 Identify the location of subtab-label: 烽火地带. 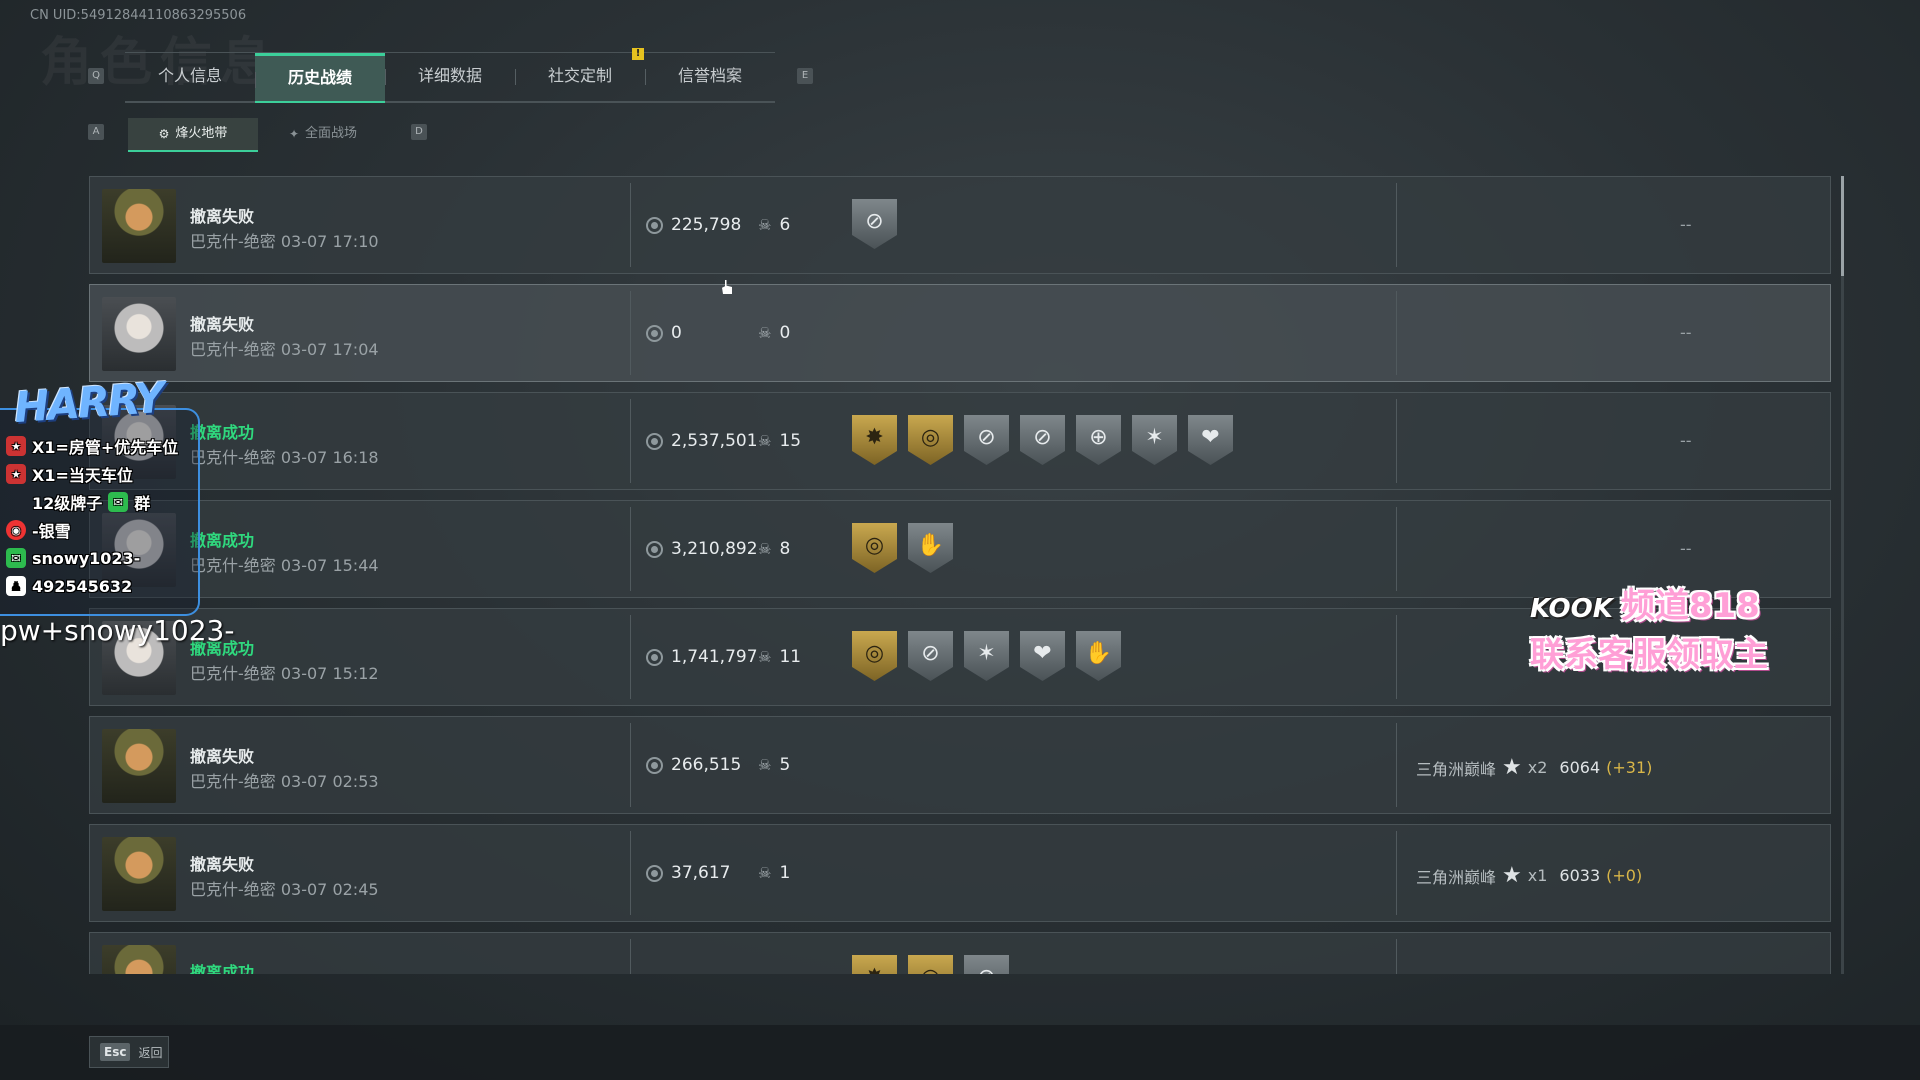
(201, 133).